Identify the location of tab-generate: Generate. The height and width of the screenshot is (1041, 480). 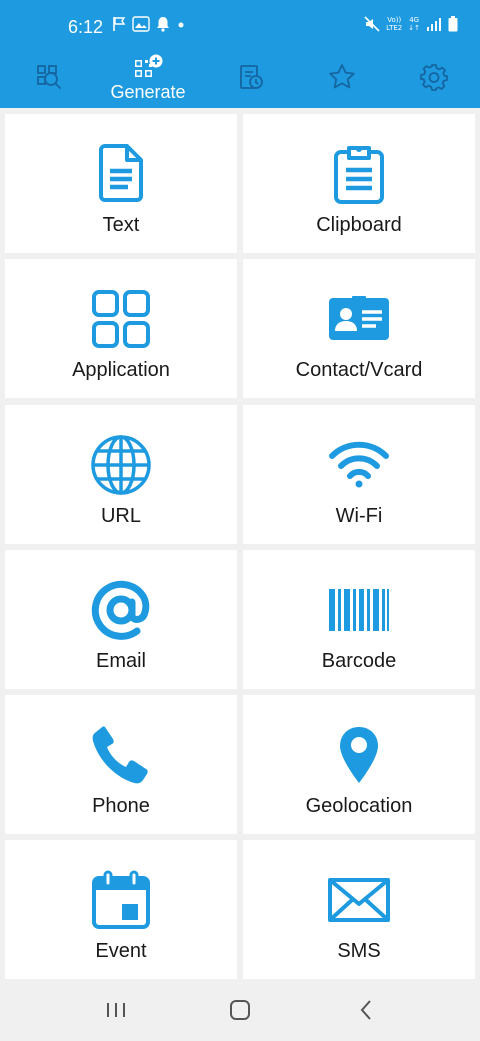
(148, 80).